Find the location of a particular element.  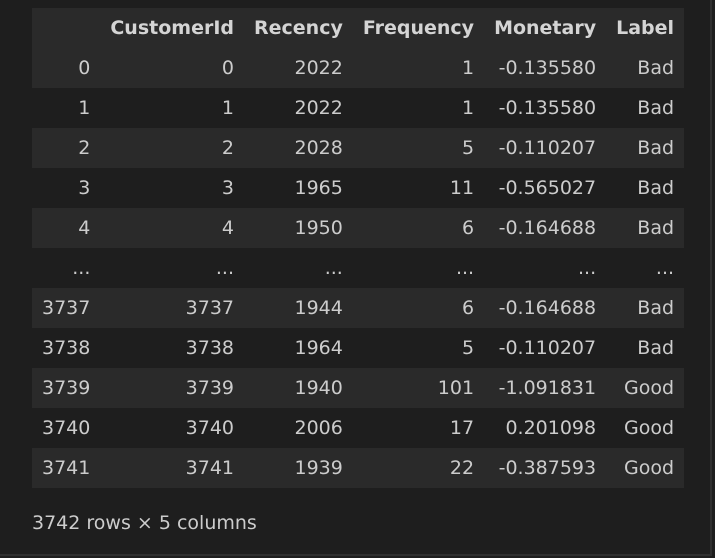

cell-customerid: 3738 is located at coordinates (172, 348).